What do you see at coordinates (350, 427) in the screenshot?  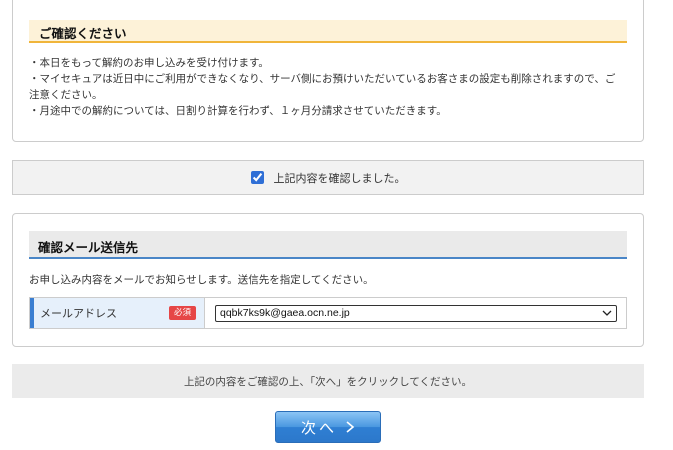 I see `chevron-right-icon` at bounding box center [350, 427].